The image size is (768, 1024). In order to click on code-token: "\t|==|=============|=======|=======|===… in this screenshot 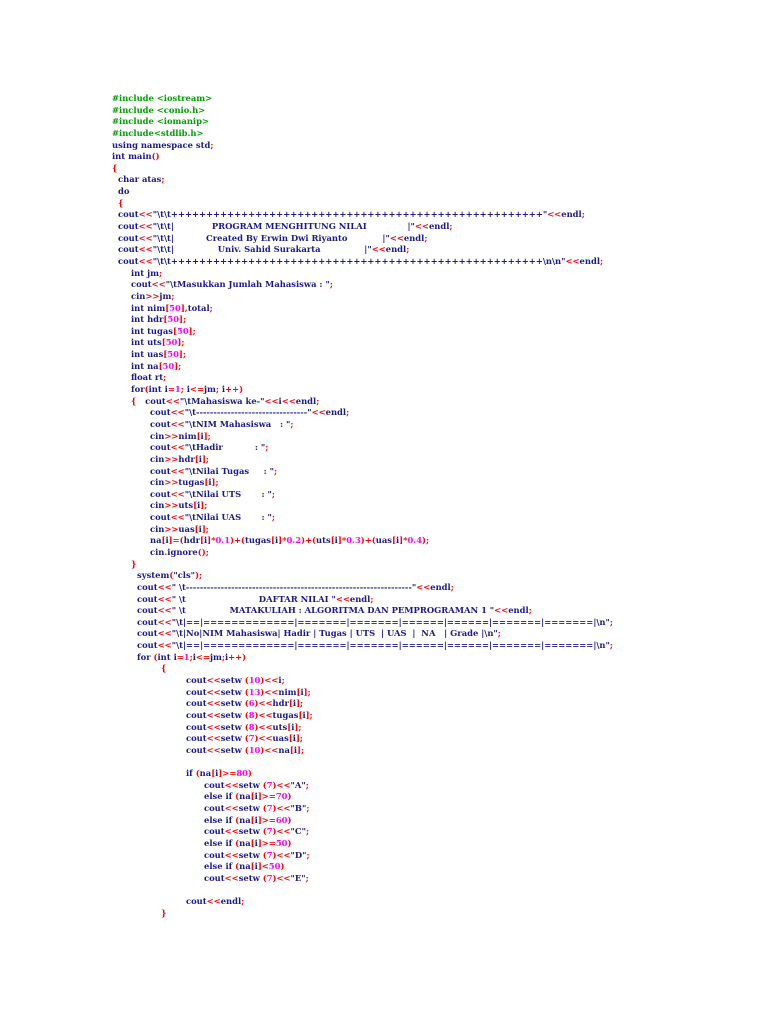, I will do `click(390, 645)`.